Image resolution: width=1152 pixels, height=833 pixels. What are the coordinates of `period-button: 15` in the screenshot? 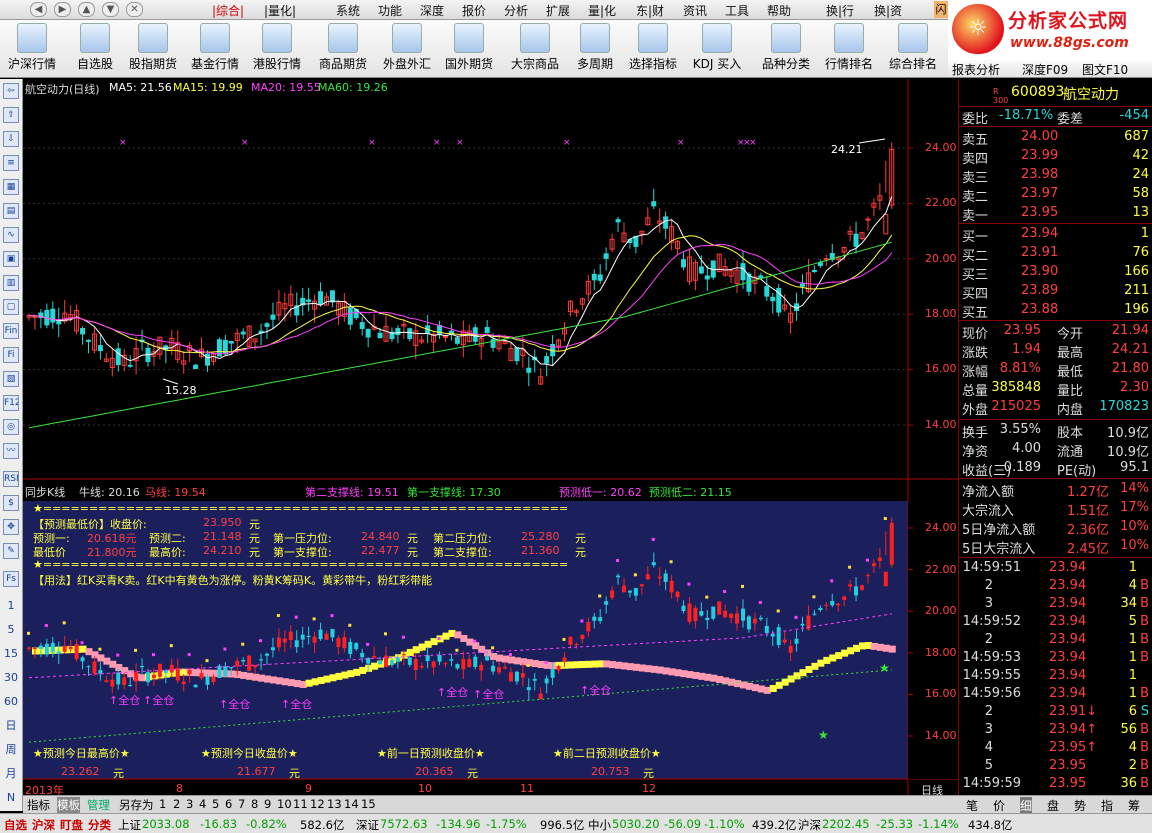 It's located at (11, 655).